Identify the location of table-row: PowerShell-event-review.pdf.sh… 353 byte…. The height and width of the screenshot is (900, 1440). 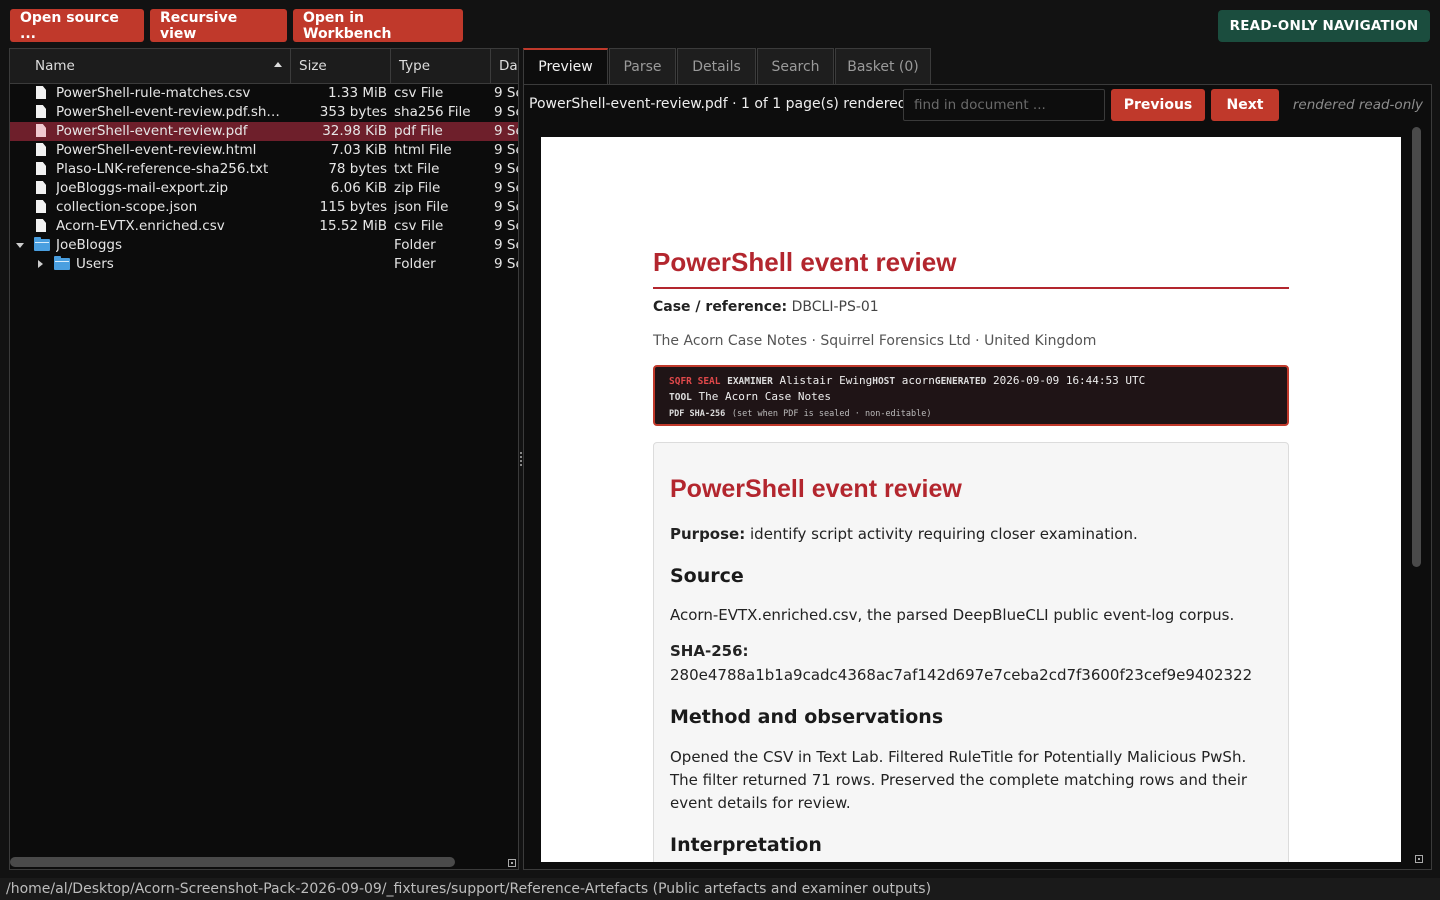
(264, 112).